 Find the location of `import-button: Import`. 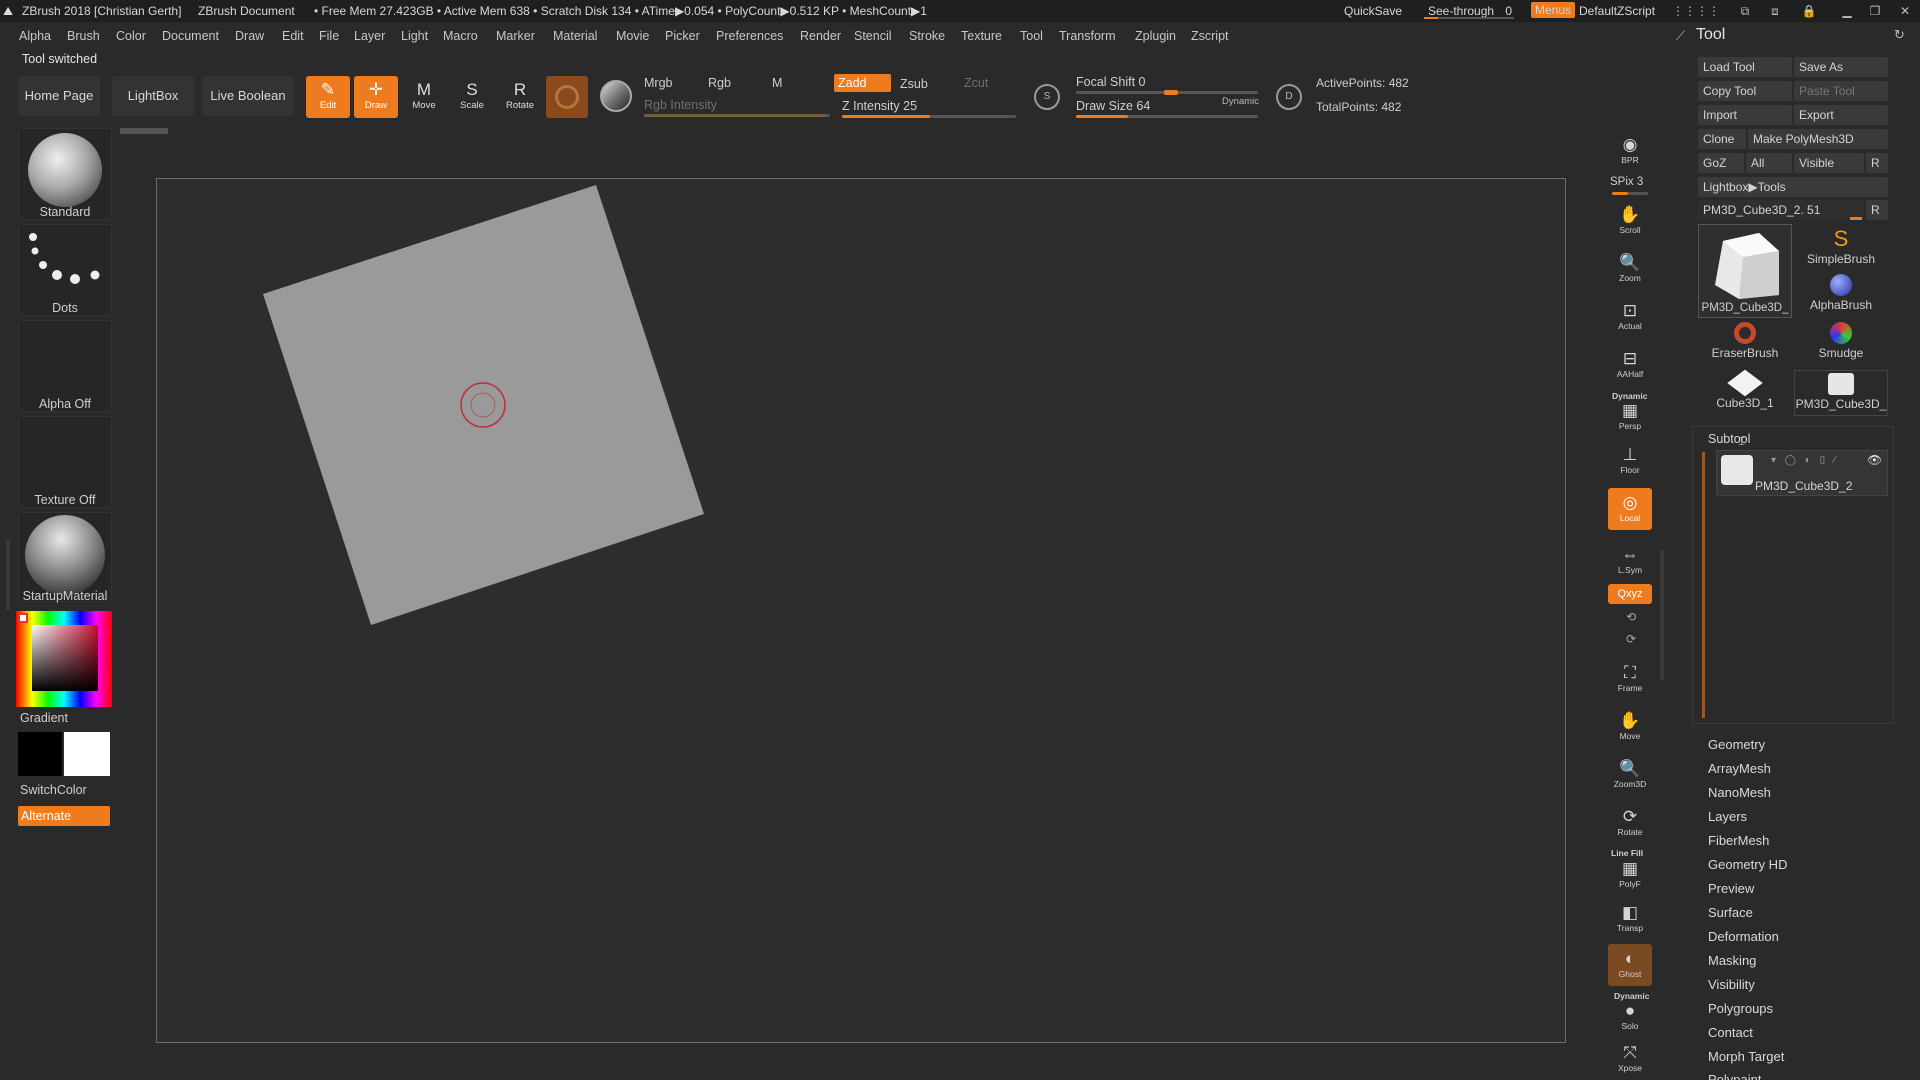

import-button: Import is located at coordinates (1745, 115).